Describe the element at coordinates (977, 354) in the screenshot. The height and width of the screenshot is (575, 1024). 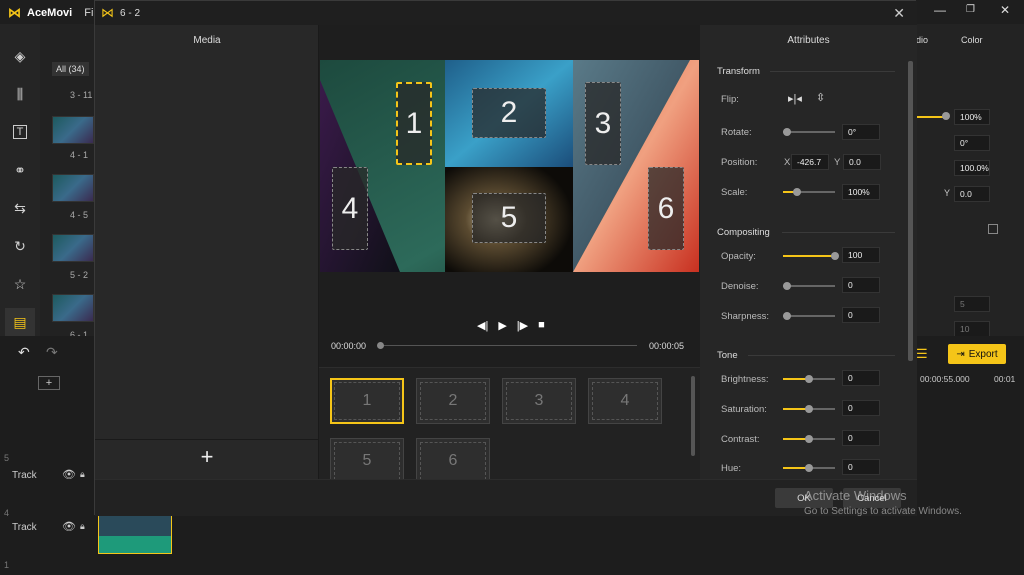
I see `export-button: ⇥ Export` at that location.